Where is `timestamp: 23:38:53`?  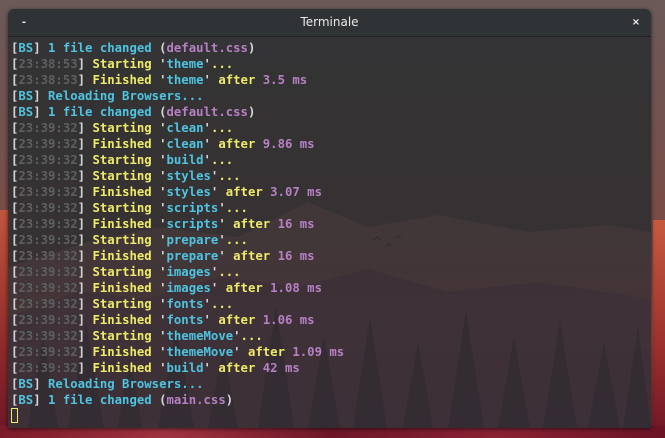
timestamp: 23:38:53 is located at coordinates (48, 80).